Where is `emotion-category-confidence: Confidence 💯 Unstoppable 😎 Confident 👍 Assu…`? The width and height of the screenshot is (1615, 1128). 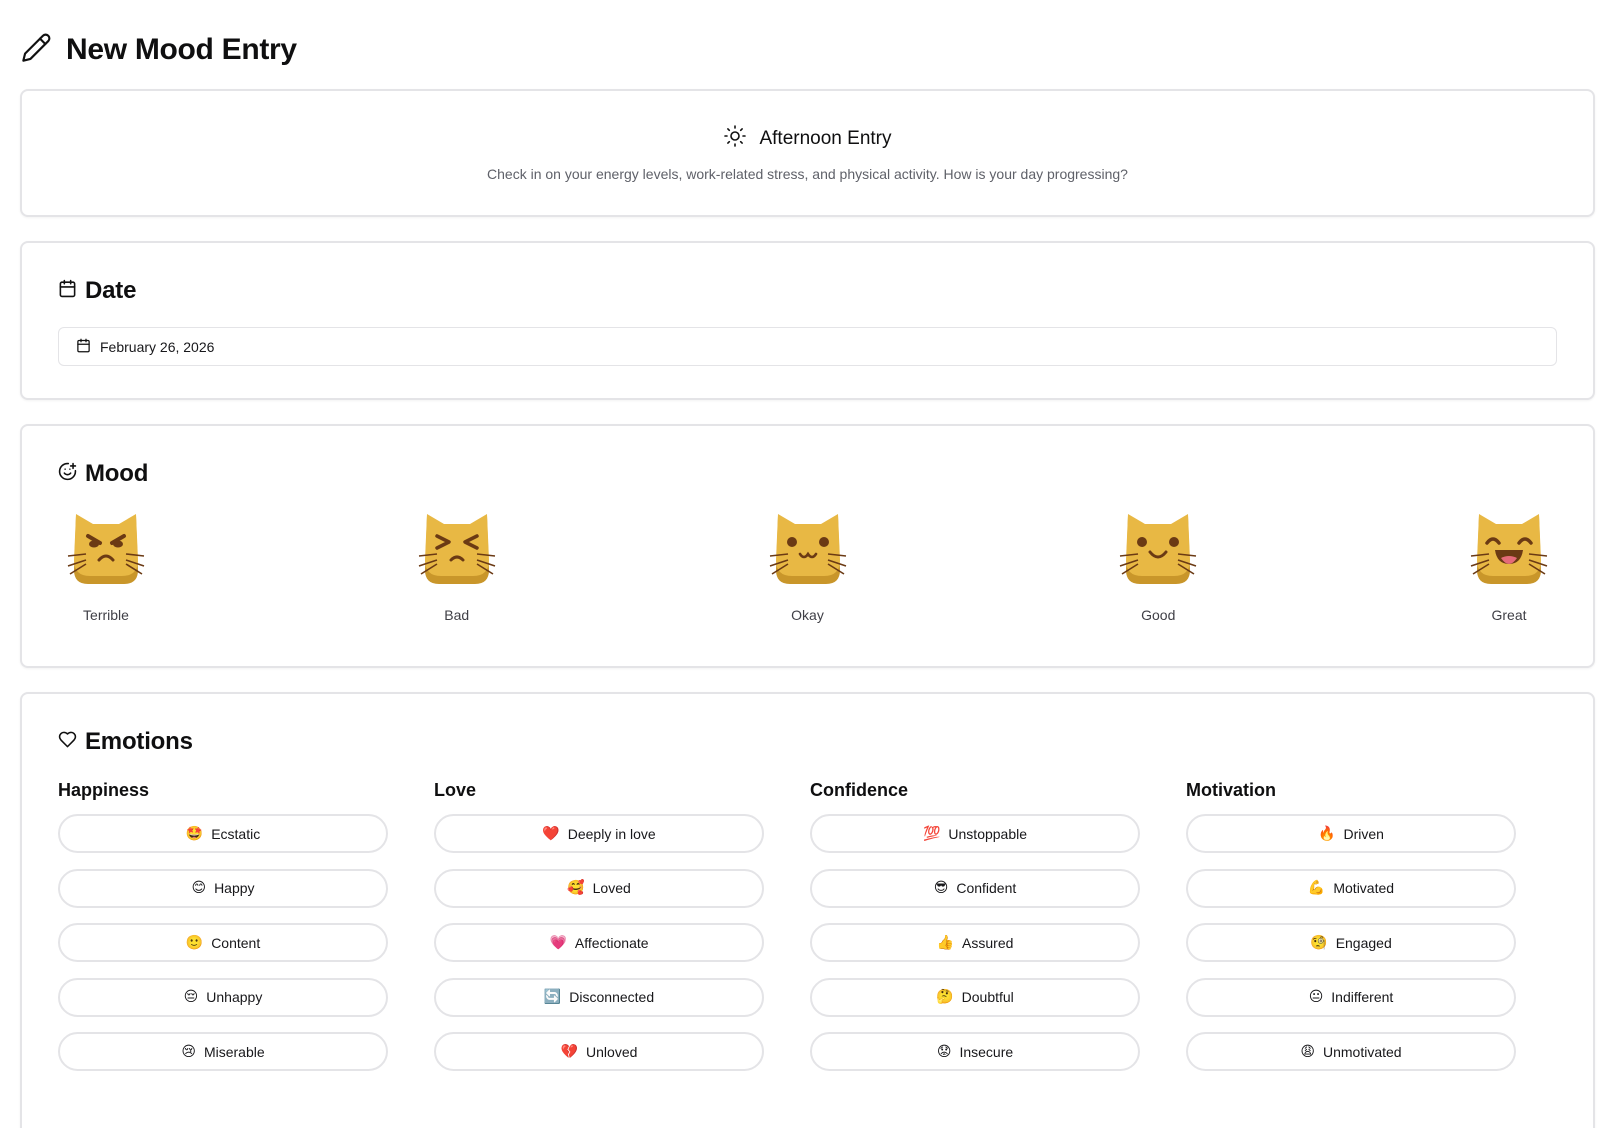 emotion-category-confidence: Confidence 💯 Unstoppable 😎 Confident 👍 Assu… is located at coordinates (975, 933).